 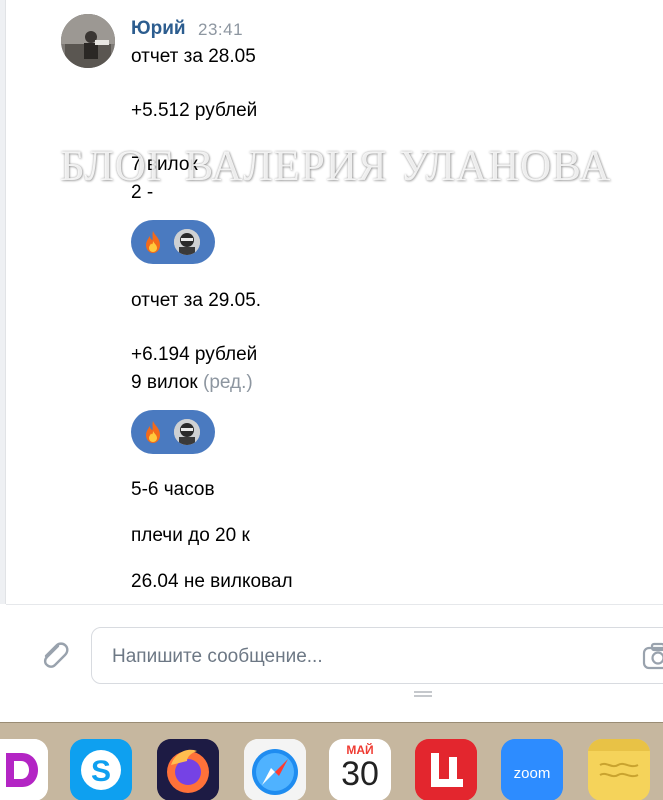 I want to click on skype-icon: S, so click(x=101, y=769).